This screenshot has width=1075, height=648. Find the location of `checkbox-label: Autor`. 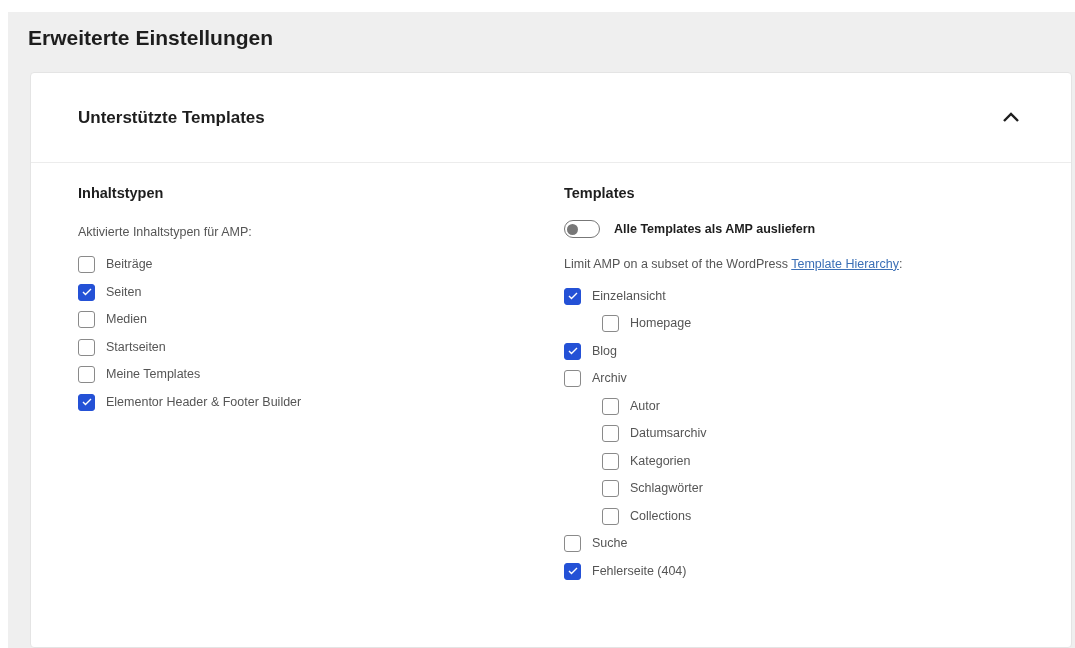

checkbox-label: Autor is located at coordinates (645, 406).